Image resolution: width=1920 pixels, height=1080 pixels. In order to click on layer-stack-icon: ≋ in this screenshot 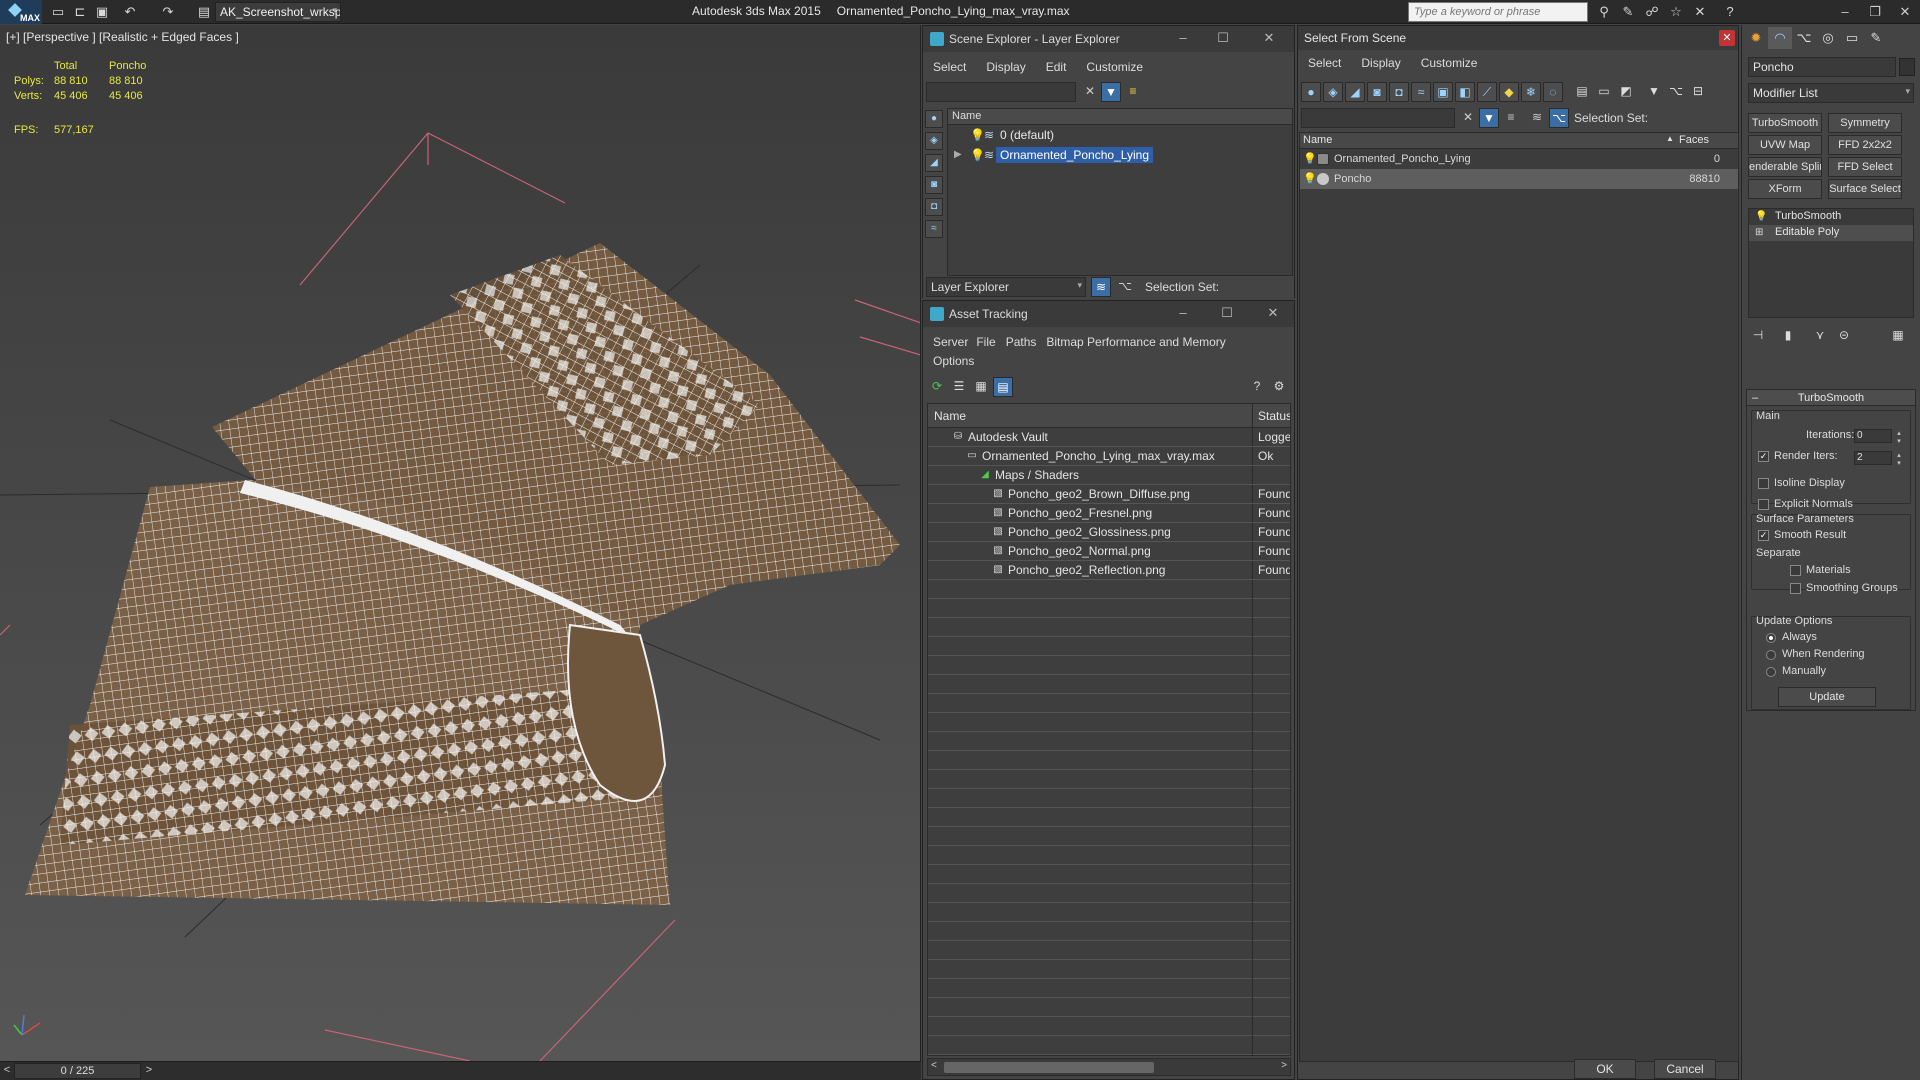, I will do `click(1537, 118)`.